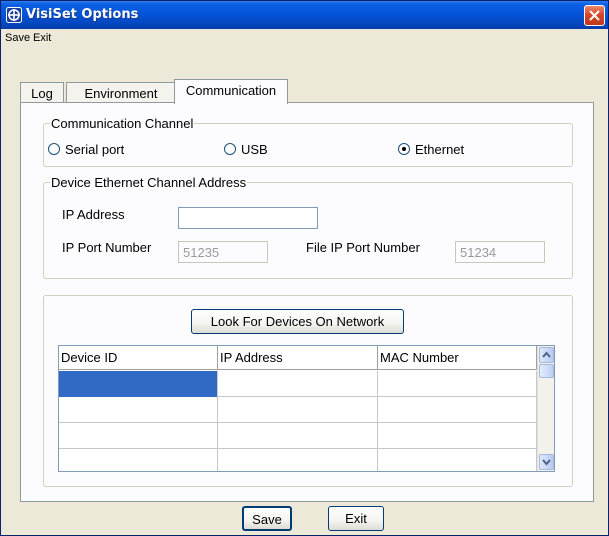 The height and width of the screenshot is (536, 609). I want to click on communication-channel-label: Communication Channel, so click(122, 123).